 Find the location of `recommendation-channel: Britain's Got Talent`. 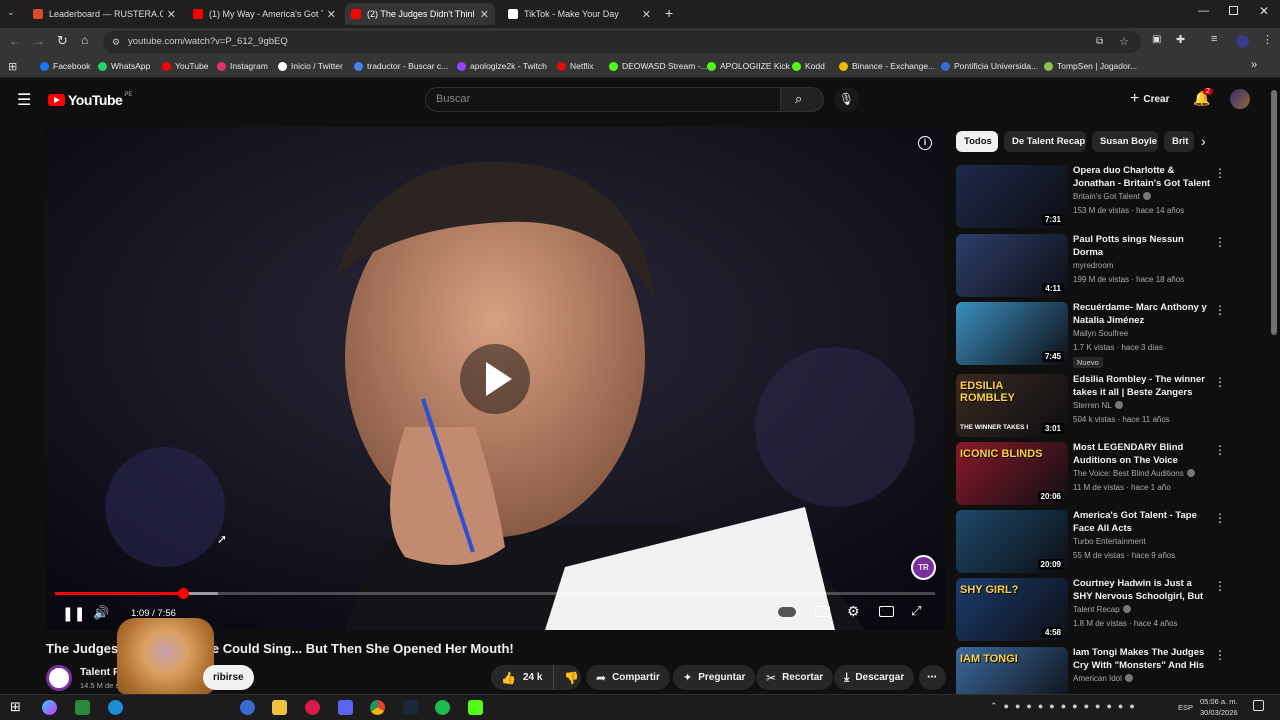

recommendation-channel: Britain's Got Talent is located at coordinates (1112, 196).